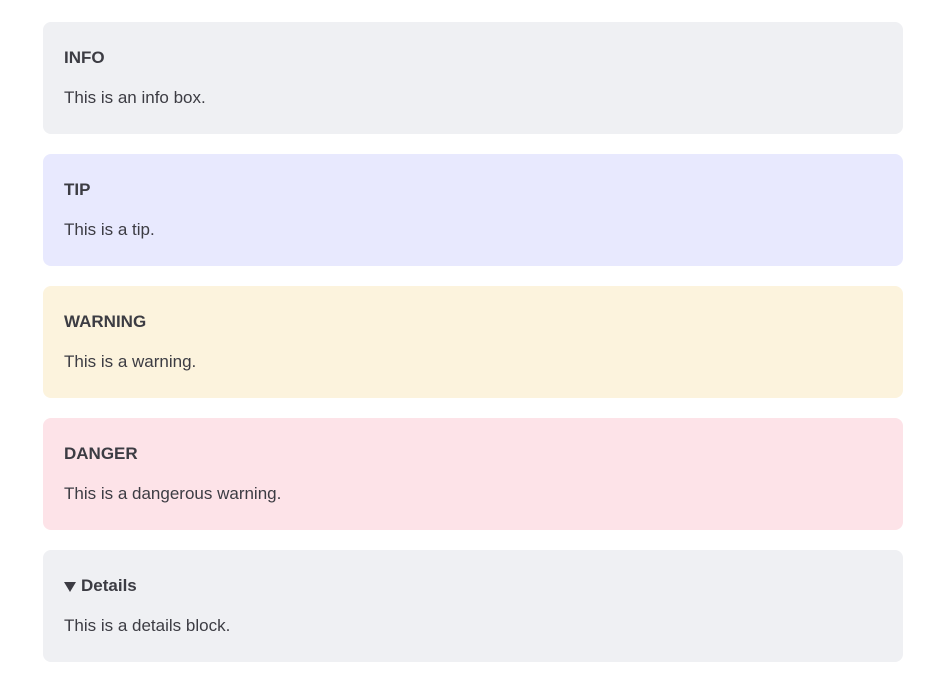 The width and height of the screenshot is (932, 692). Describe the element at coordinates (473, 474) in the screenshot. I see `danger-box: DANGER This is a dangerous warning.` at that location.